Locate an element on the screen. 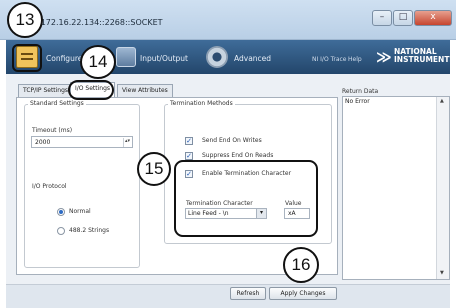 The width and height of the screenshot is (456, 308). send-end-on-writes-checkbox: ✓ is located at coordinates (189, 141).